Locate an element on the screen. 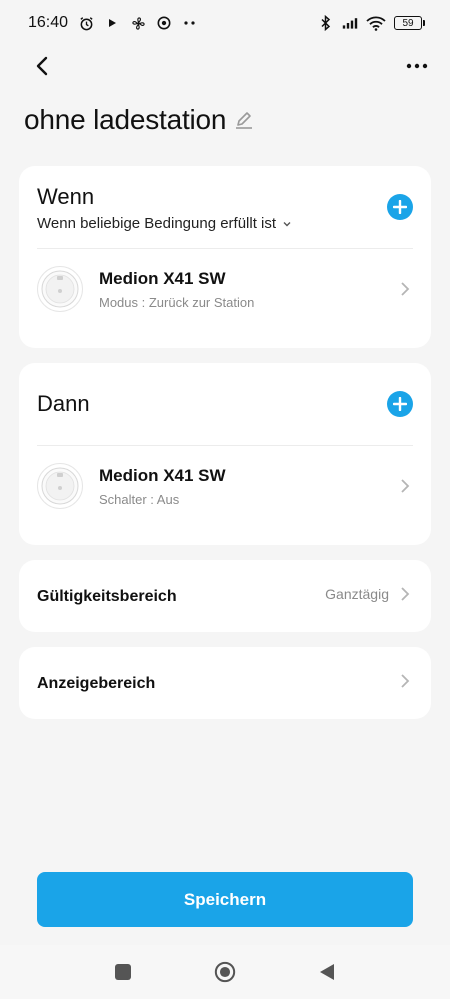 This screenshot has height=999, width=450. status-bar: 16:40 59 is located at coordinates (225, 23).